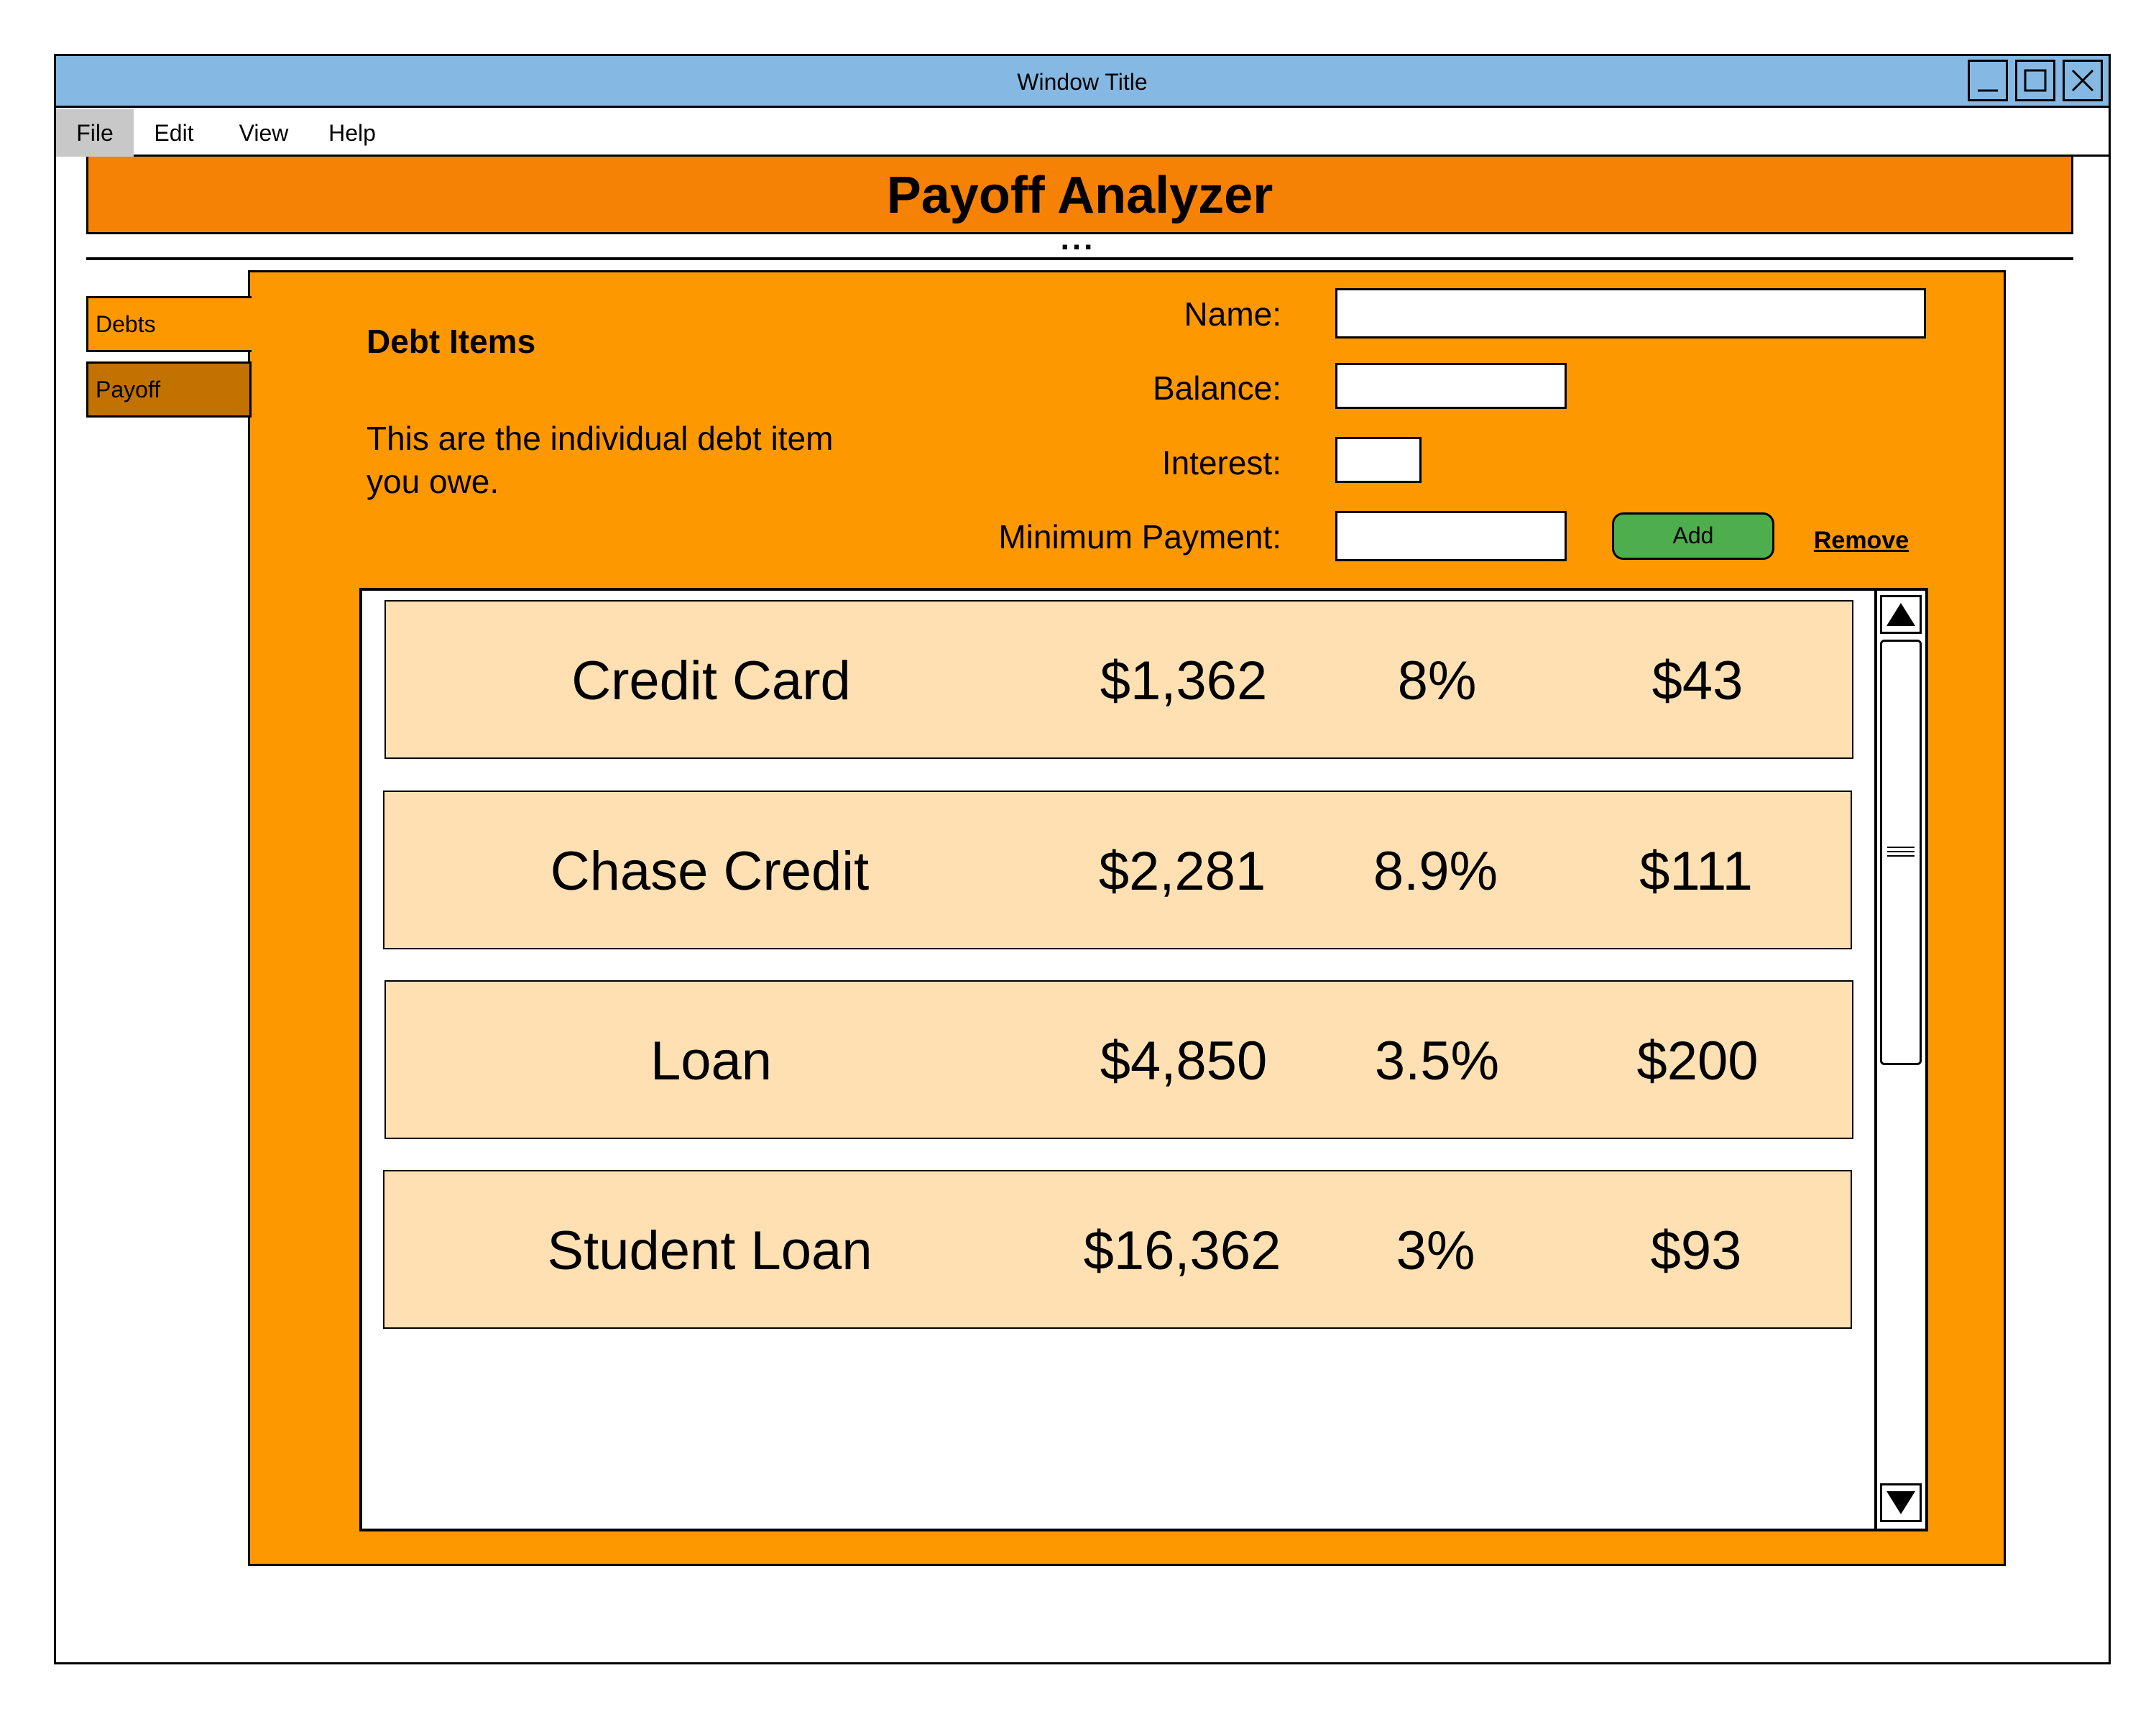 This screenshot has height=1714, width=2156. I want to click on close-button, so click(2083, 80).